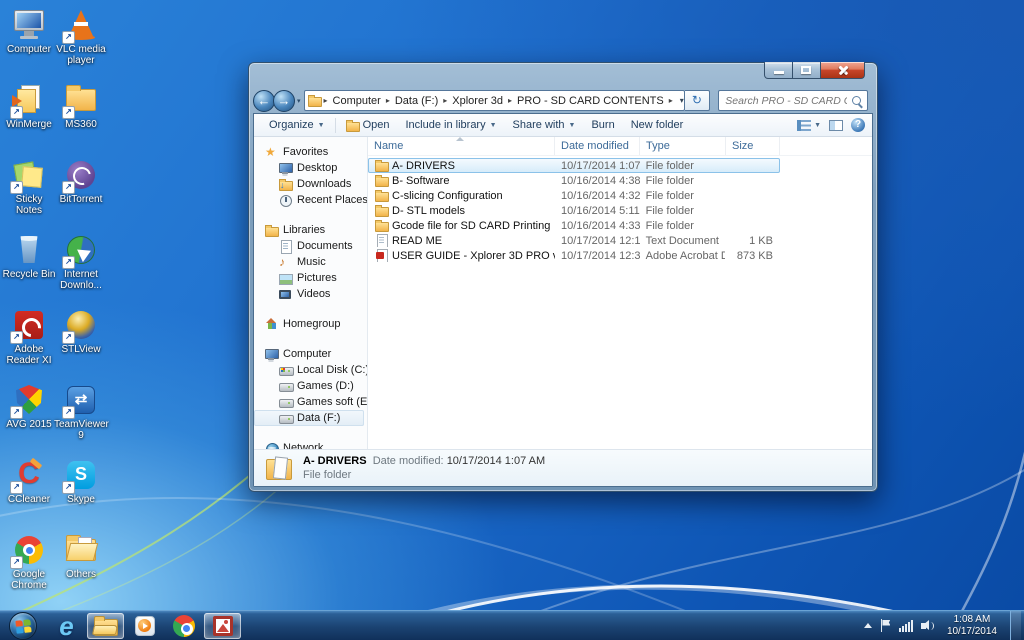  Describe the element at coordinates (310, 370) in the screenshot. I see `sidebar-item-local-disk-c: Local Disk (C:)` at that location.